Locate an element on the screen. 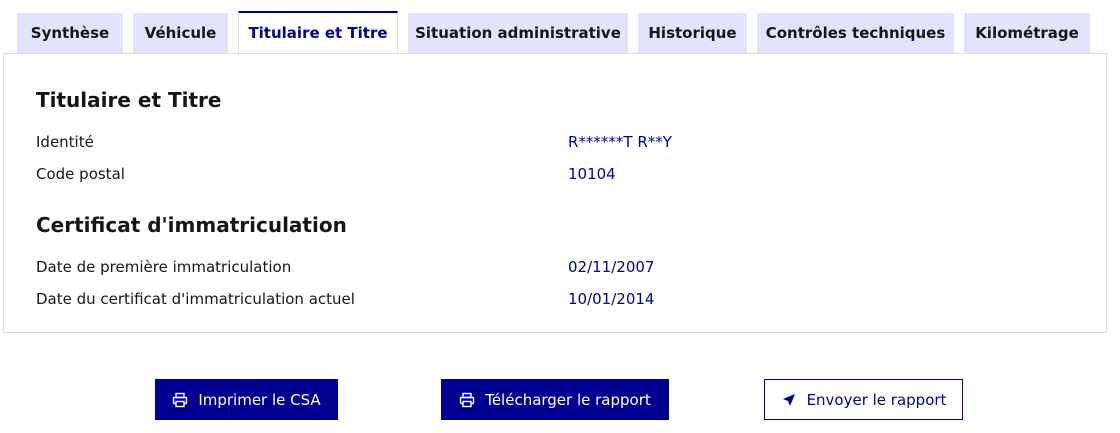 The height and width of the screenshot is (433, 1120). postal-code-label: Code postal is located at coordinates (80, 174).